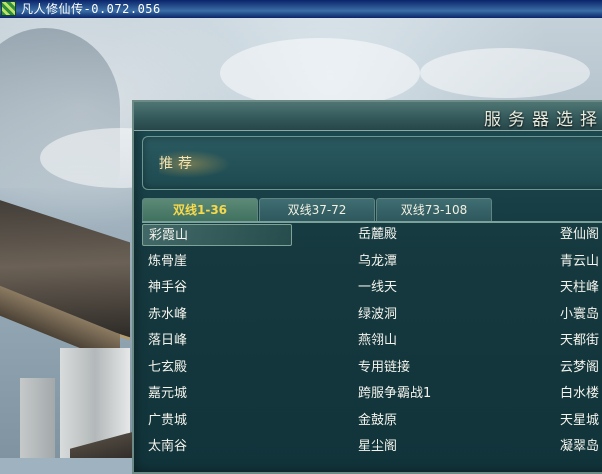  Describe the element at coordinates (217, 421) in the screenshot. I see `server-item: 广贵城` at that location.